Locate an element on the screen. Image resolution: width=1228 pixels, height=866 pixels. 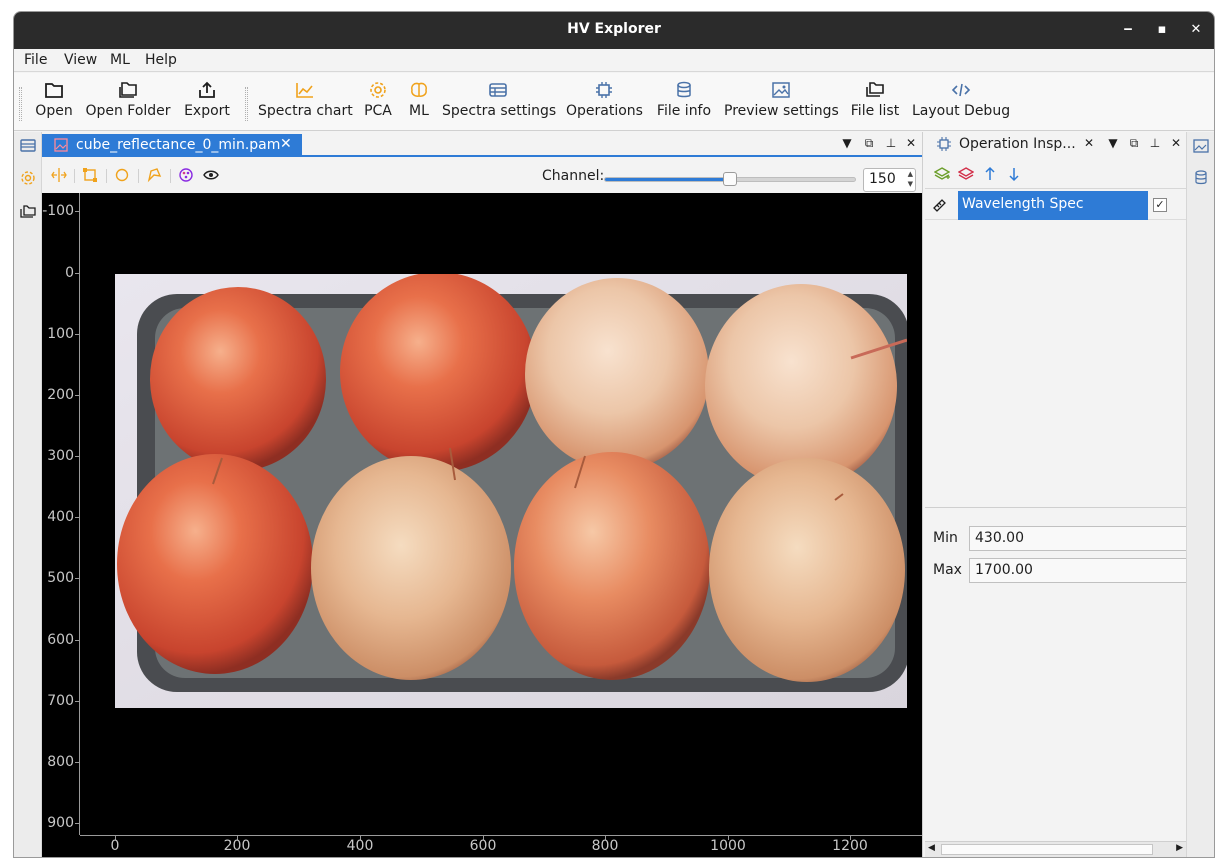
horizontal-scrollbar: ◀ ▶ is located at coordinates (1055, 849).